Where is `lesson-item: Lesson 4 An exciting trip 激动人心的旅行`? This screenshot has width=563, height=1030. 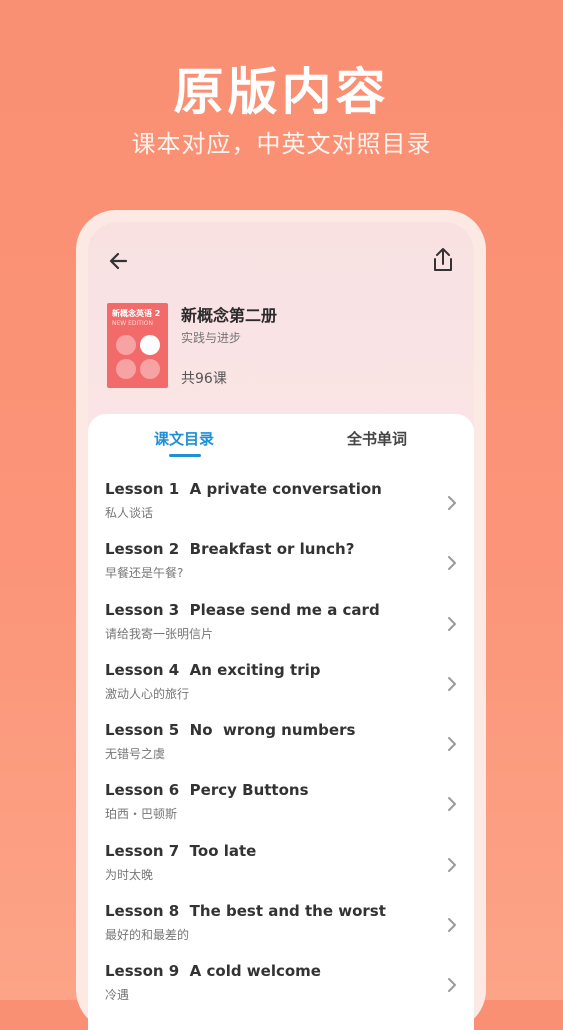
lesson-item: Lesson 4 An exciting trip 激动人心的旅行 is located at coordinates (281, 687).